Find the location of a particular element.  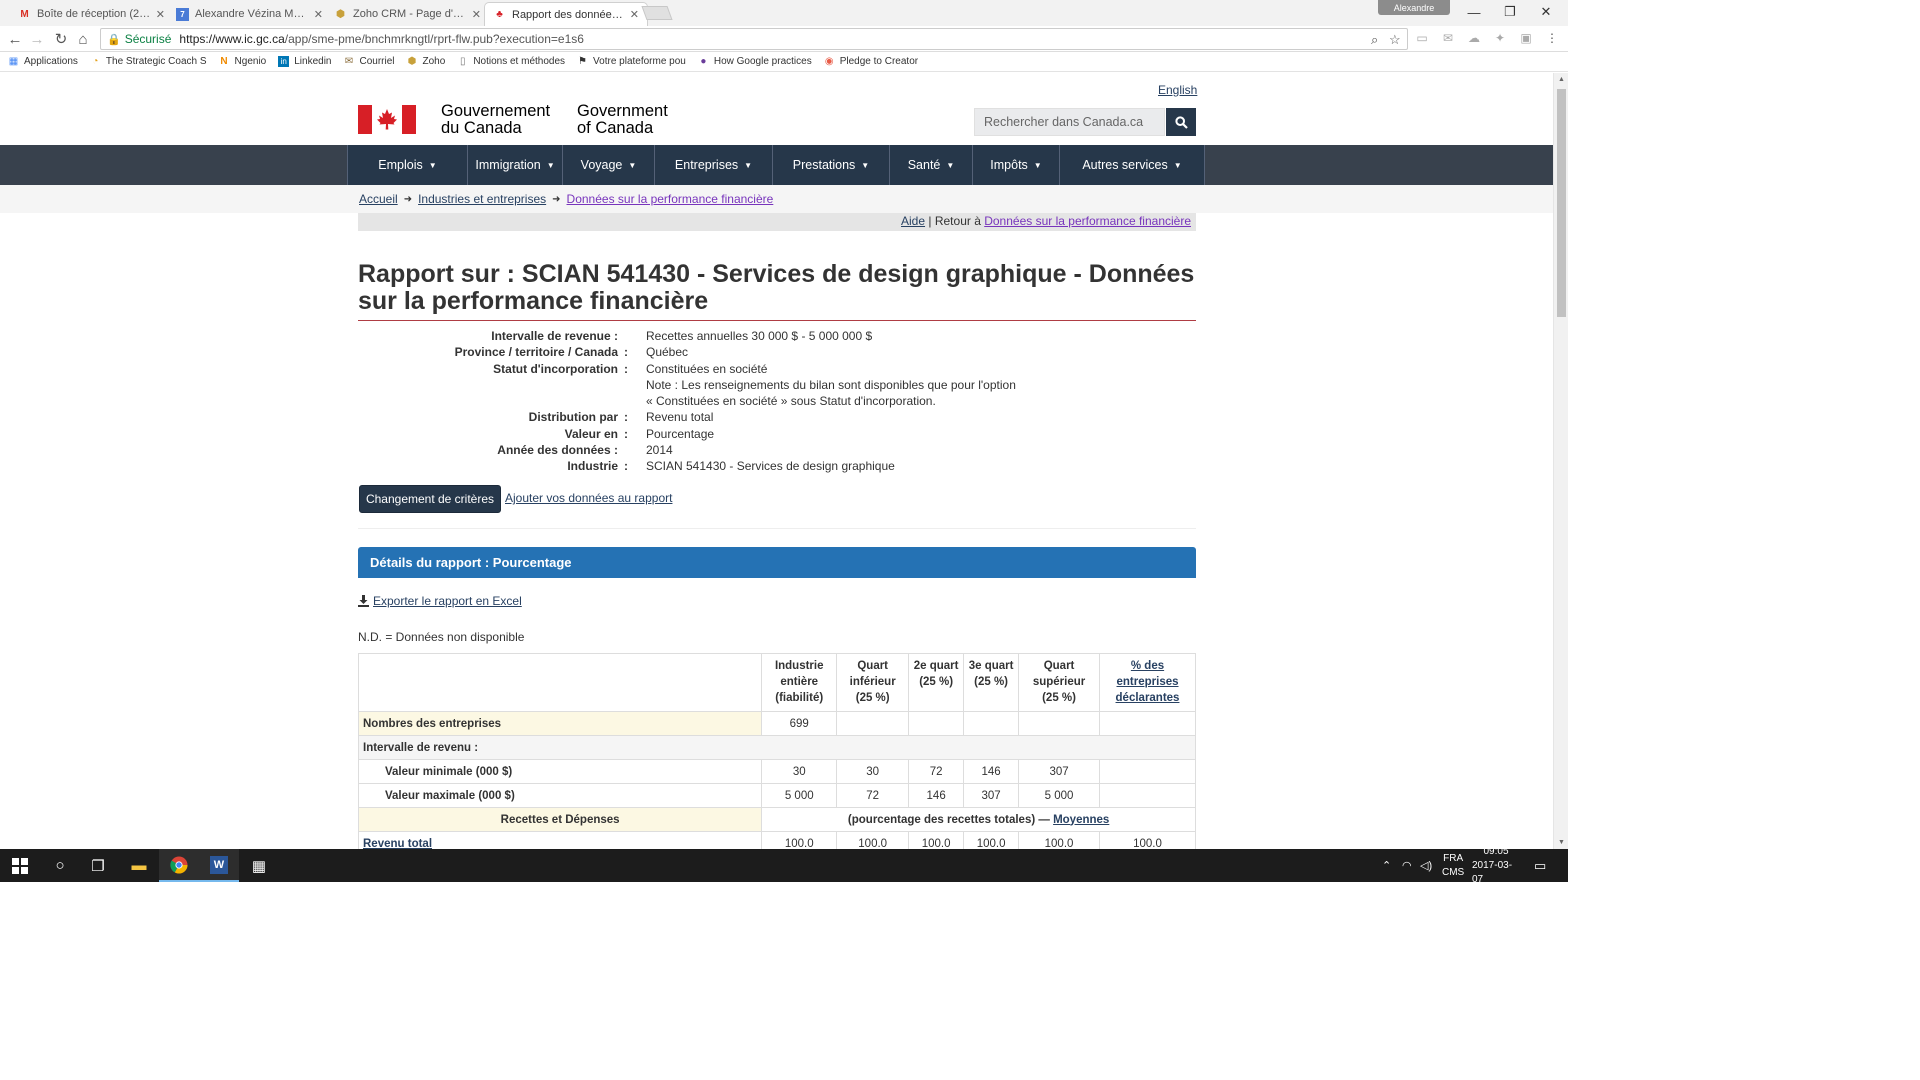

menu-item-prestations: Prestations ▼ is located at coordinates (830, 165).